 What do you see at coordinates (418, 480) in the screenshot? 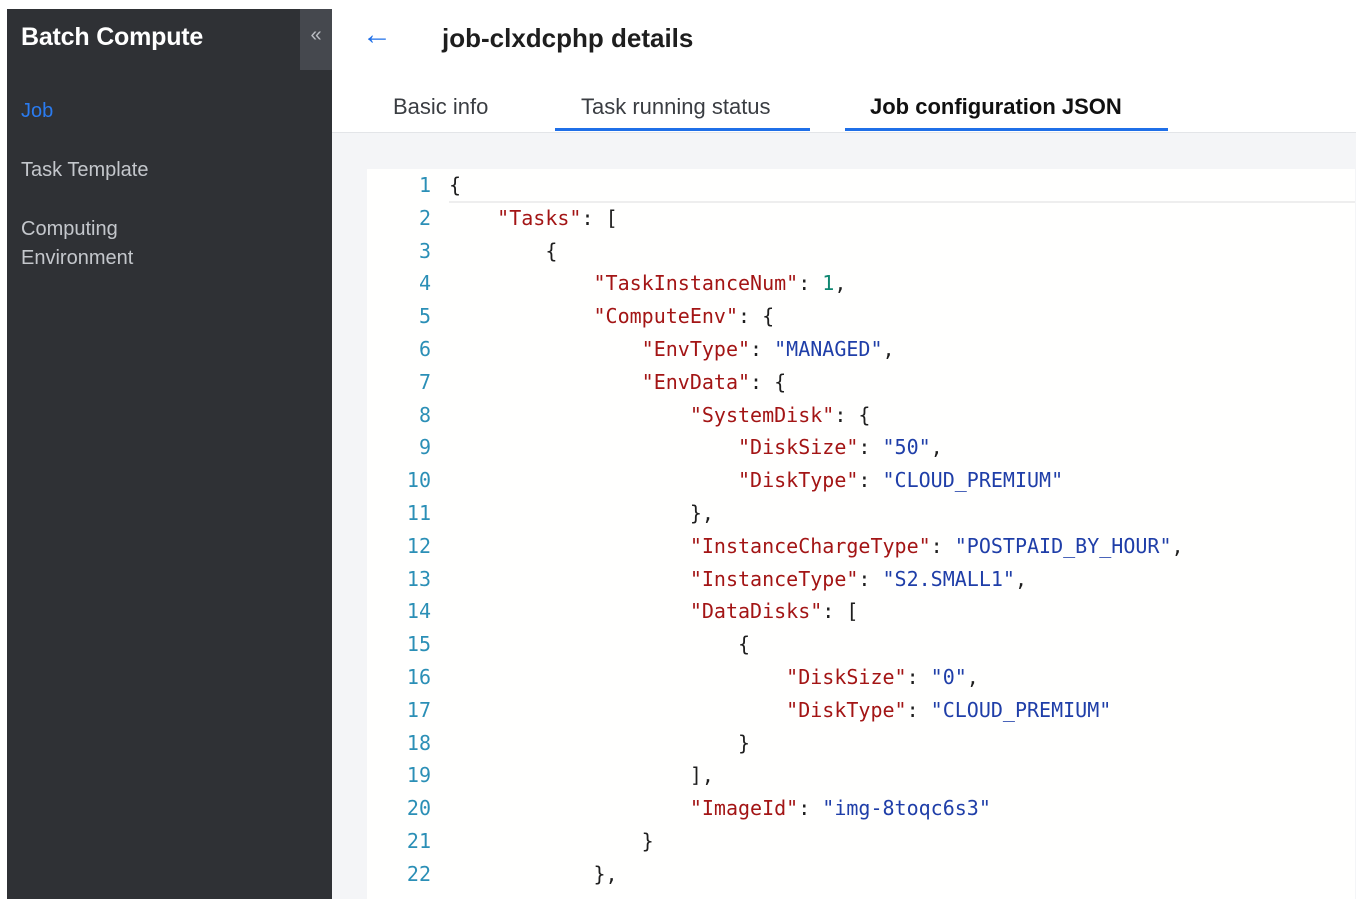
I see `line-number: 10` at bounding box center [418, 480].